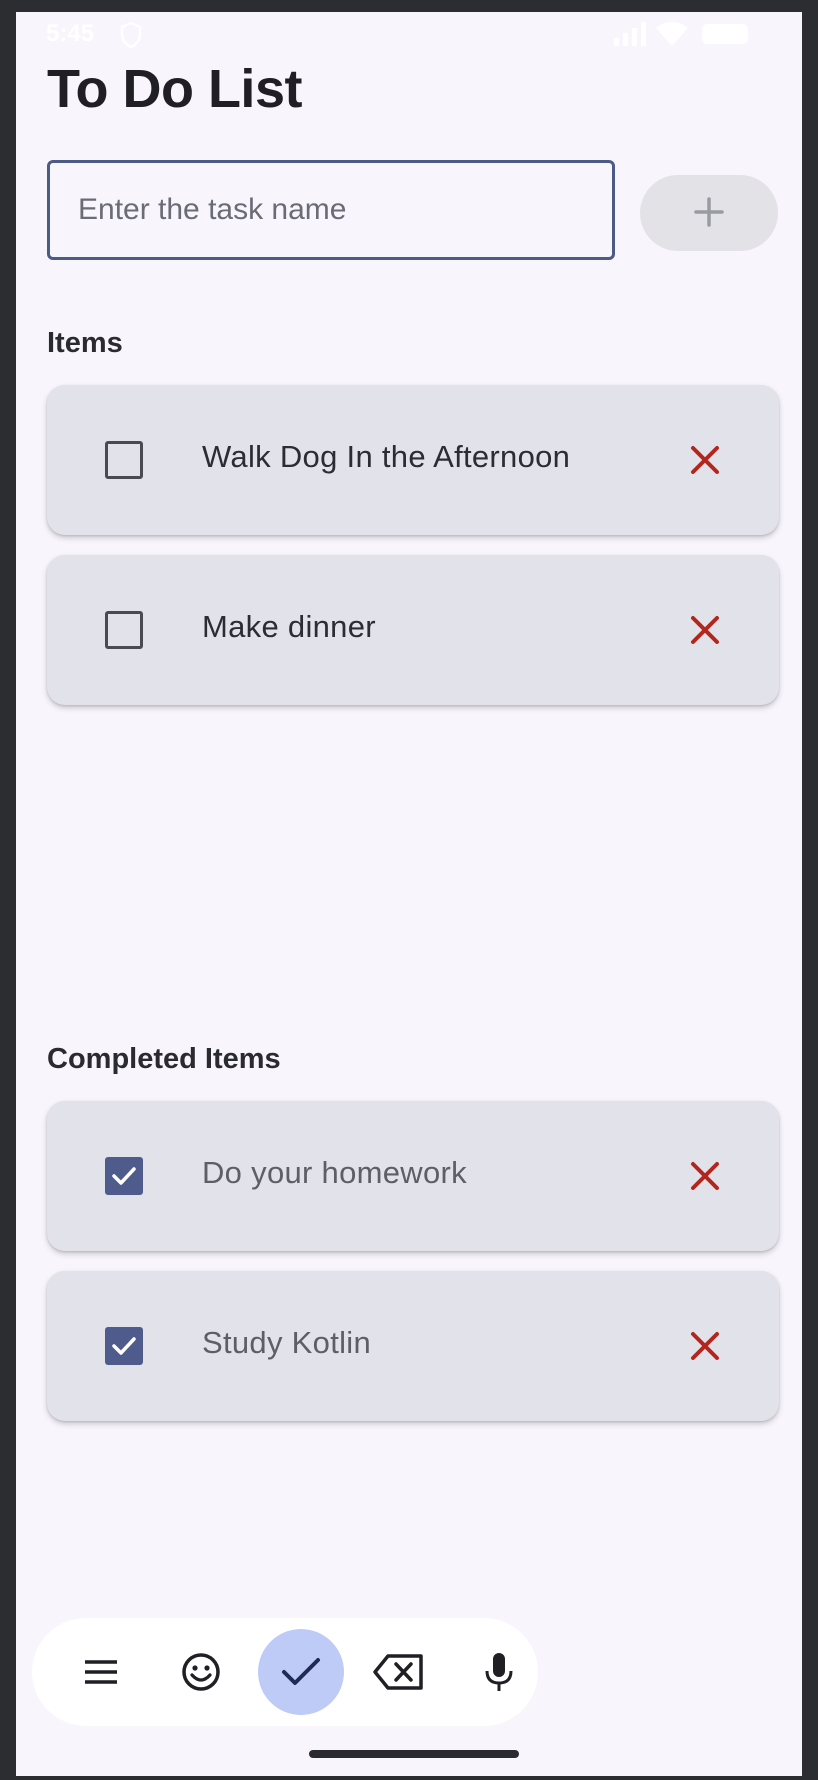 Image resolution: width=818 pixels, height=1780 pixels. I want to click on menu-button, so click(101, 1672).